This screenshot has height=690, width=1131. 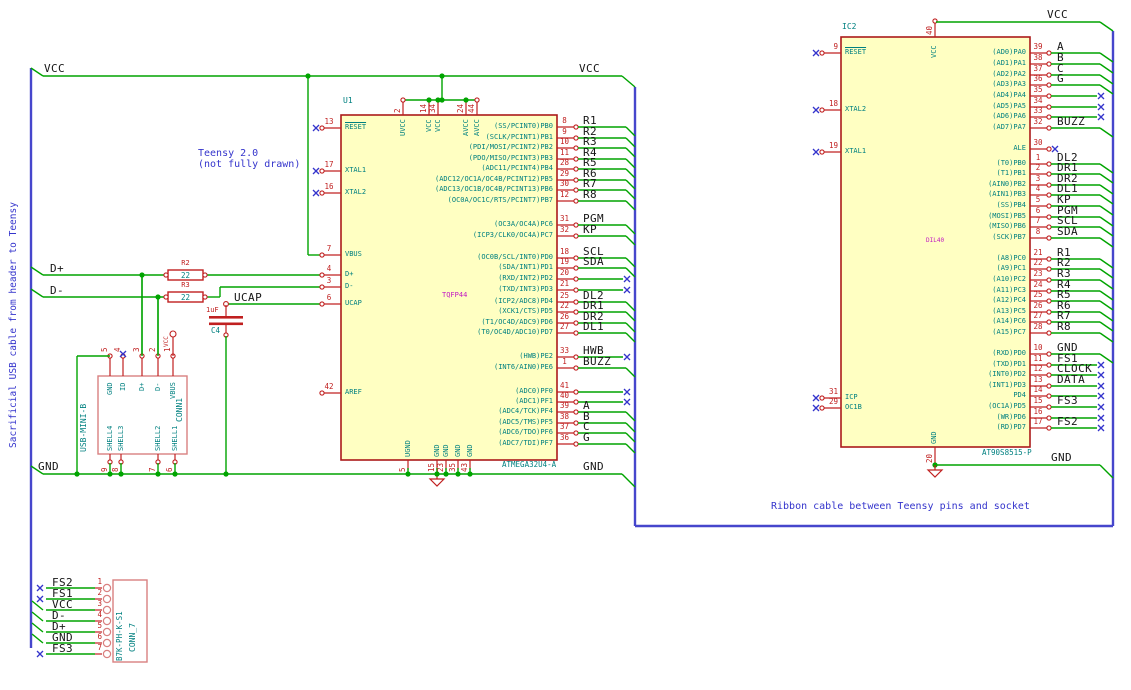 What do you see at coordinates (525, 311) in the screenshot?
I see `pin-name: (XCK1/CTS)PD5` at bounding box center [525, 311].